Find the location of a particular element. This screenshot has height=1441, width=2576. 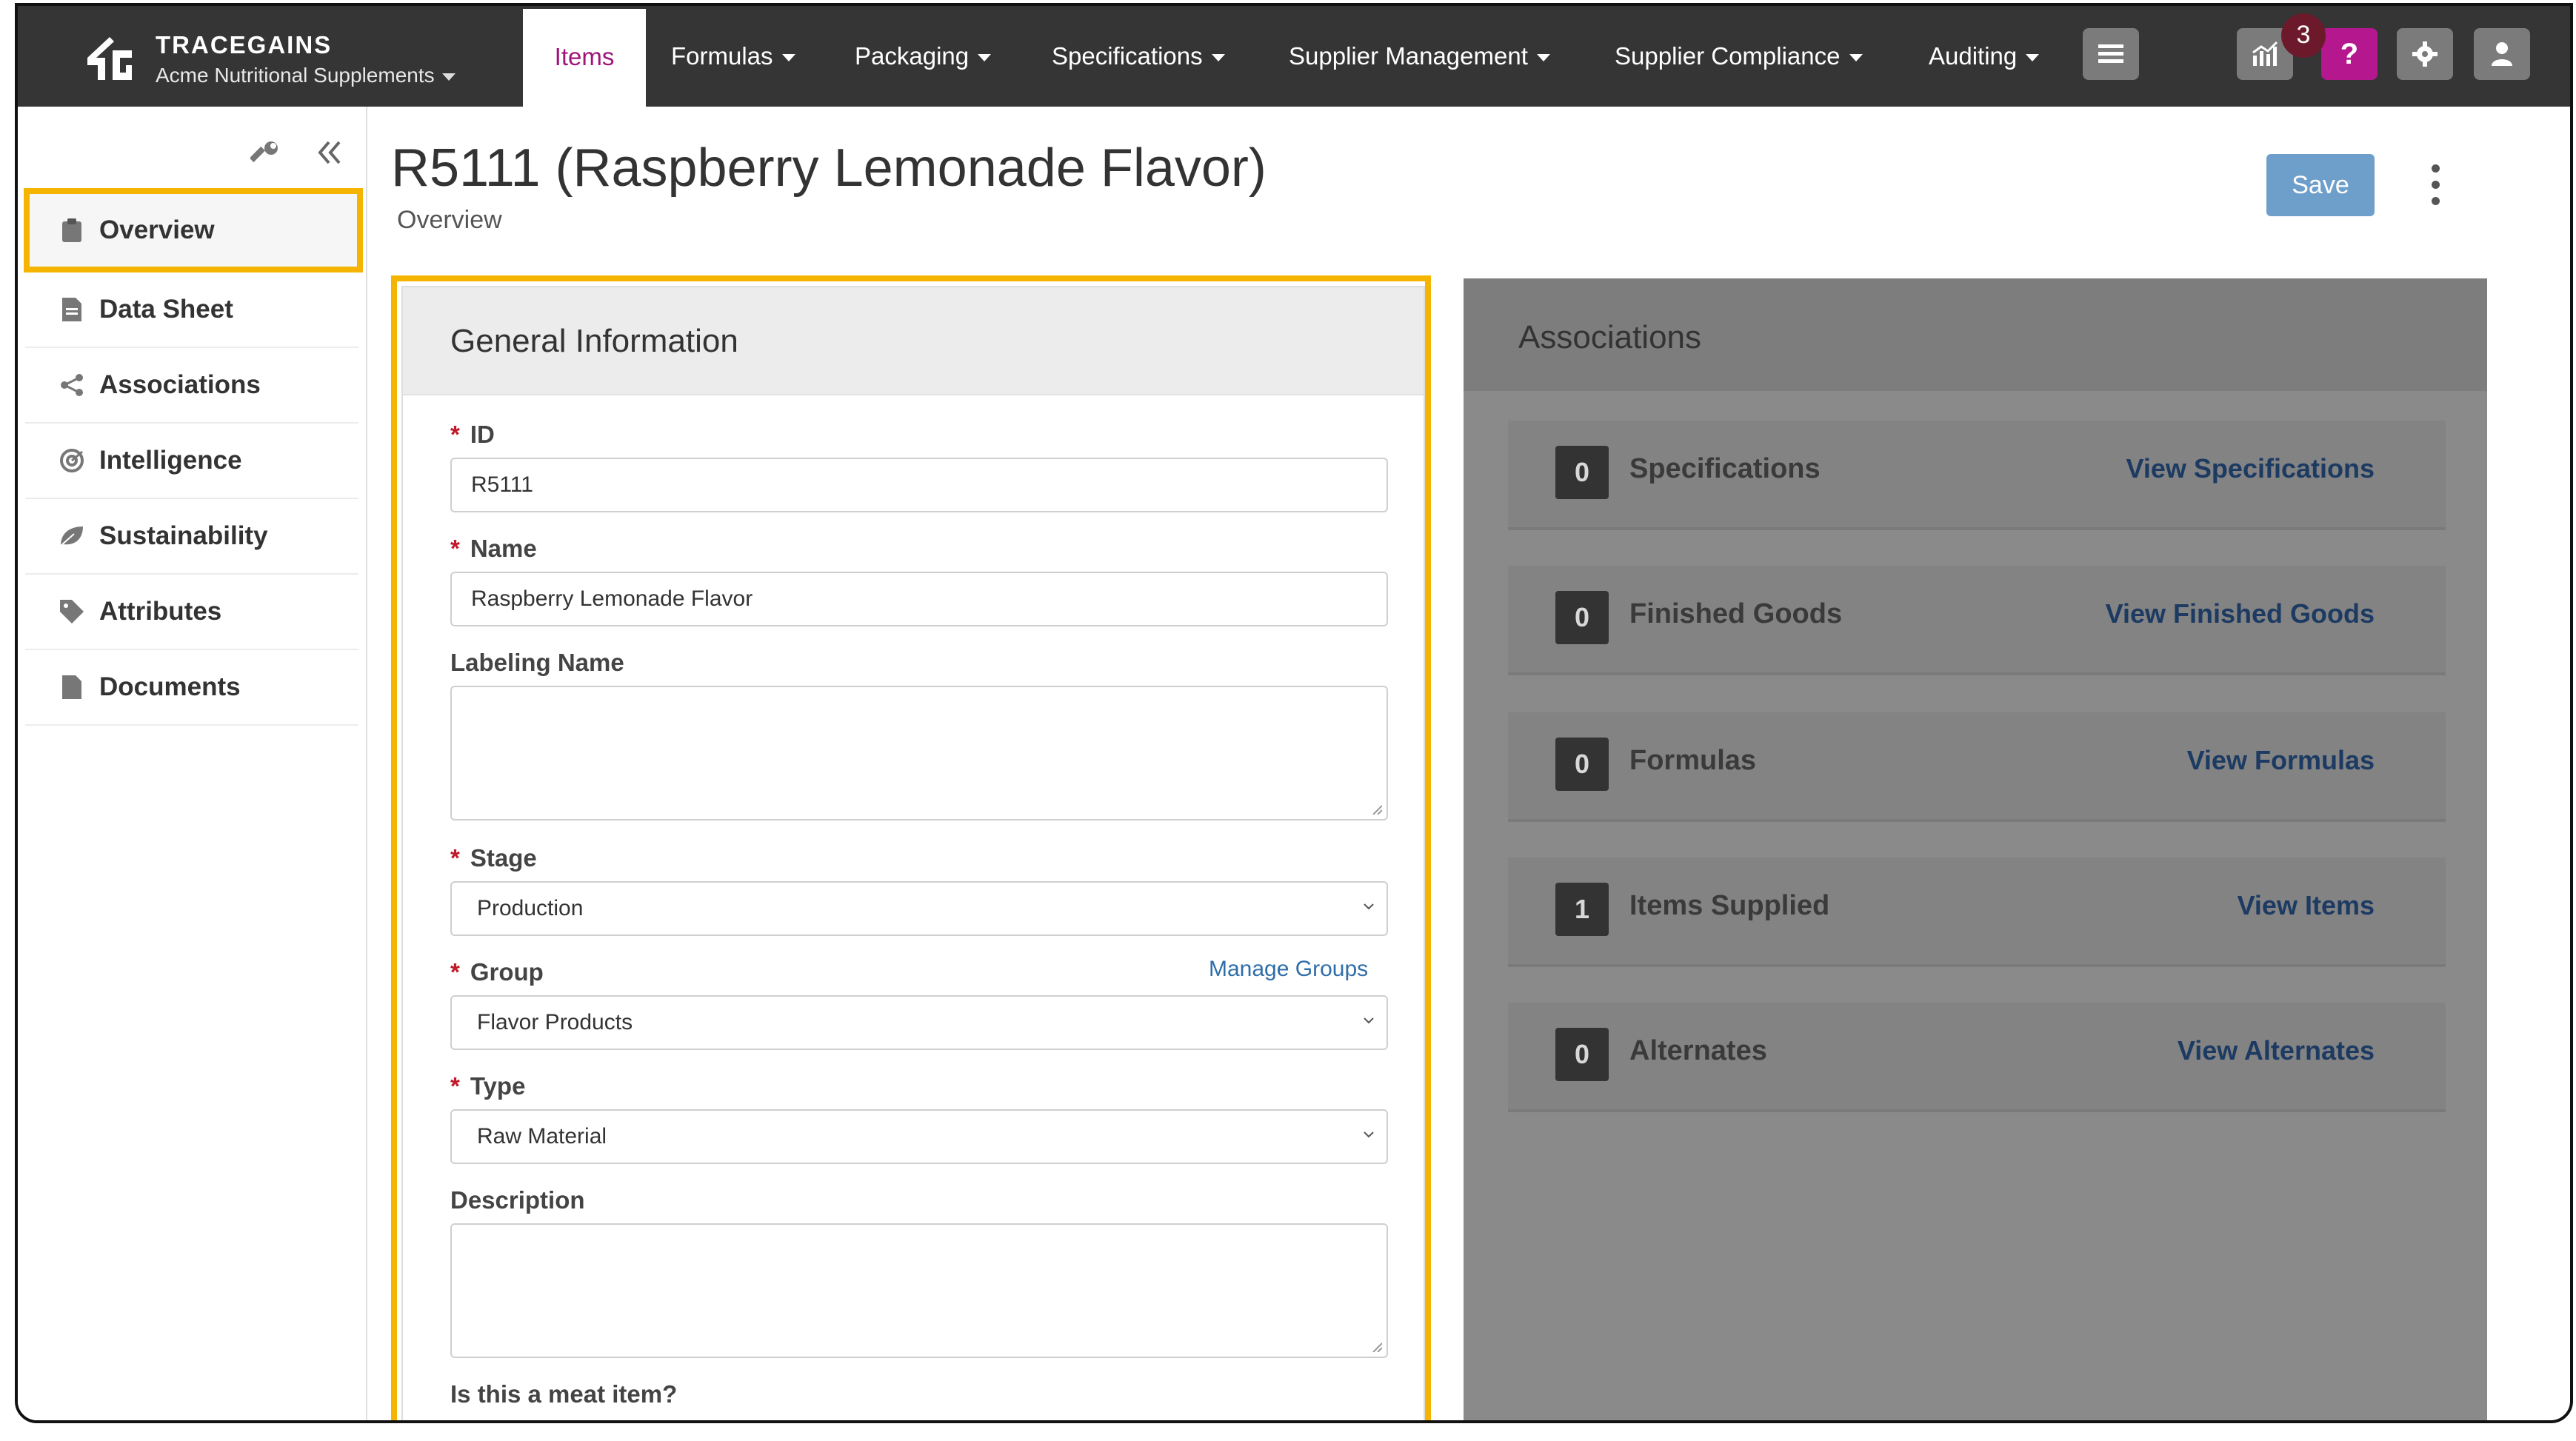

type-value: Raw Material is located at coordinates (542, 1136).